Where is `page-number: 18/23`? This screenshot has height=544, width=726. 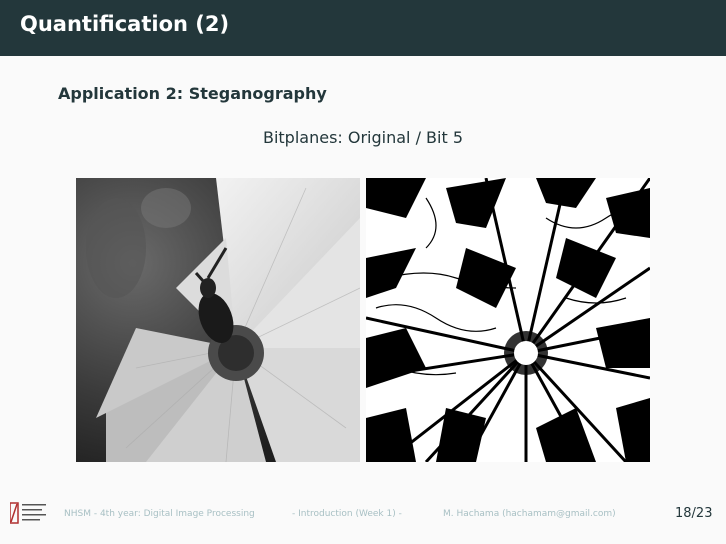
page-number: 18/23 is located at coordinates (694, 513).